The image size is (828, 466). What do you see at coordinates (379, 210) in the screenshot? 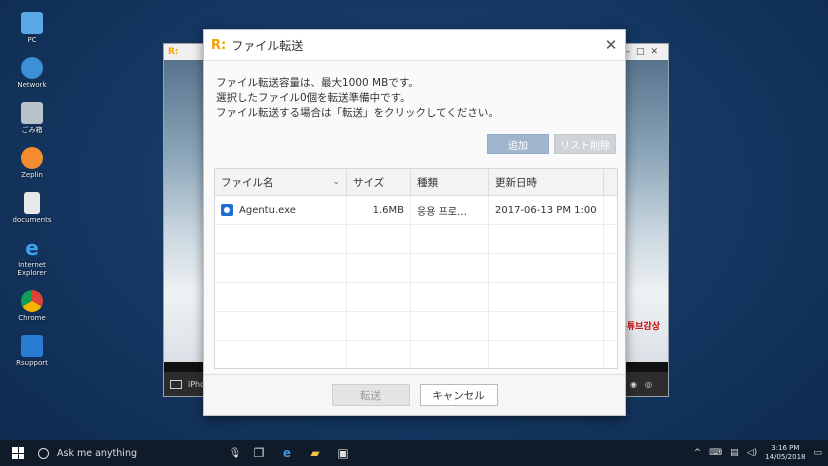
I see `file-size: 1.6MB` at bounding box center [379, 210].